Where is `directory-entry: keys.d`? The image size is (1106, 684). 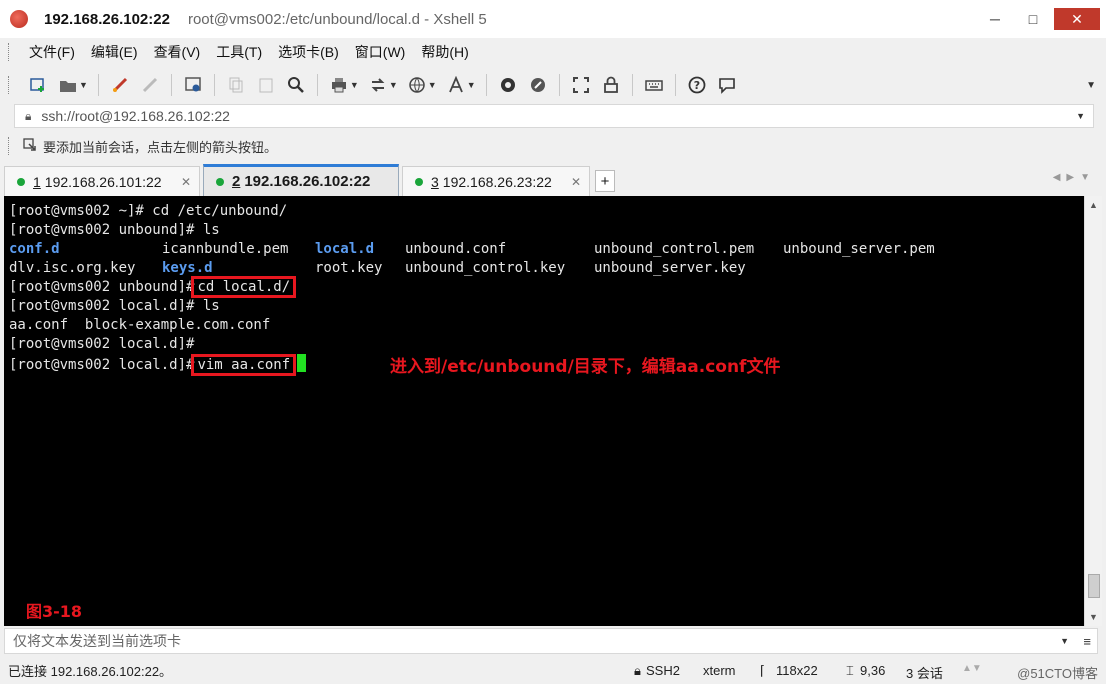 directory-entry: keys.d is located at coordinates (187, 268).